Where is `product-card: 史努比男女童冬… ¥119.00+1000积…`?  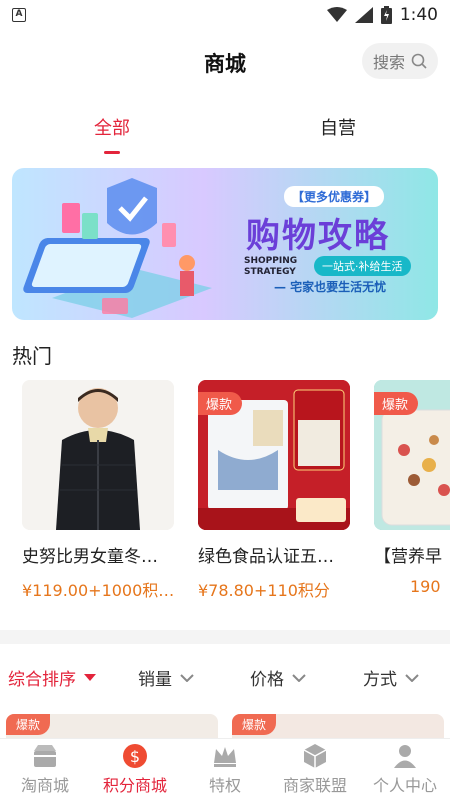 product-card: 史努比男女童冬… ¥119.00+1000积… is located at coordinates (102, 490).